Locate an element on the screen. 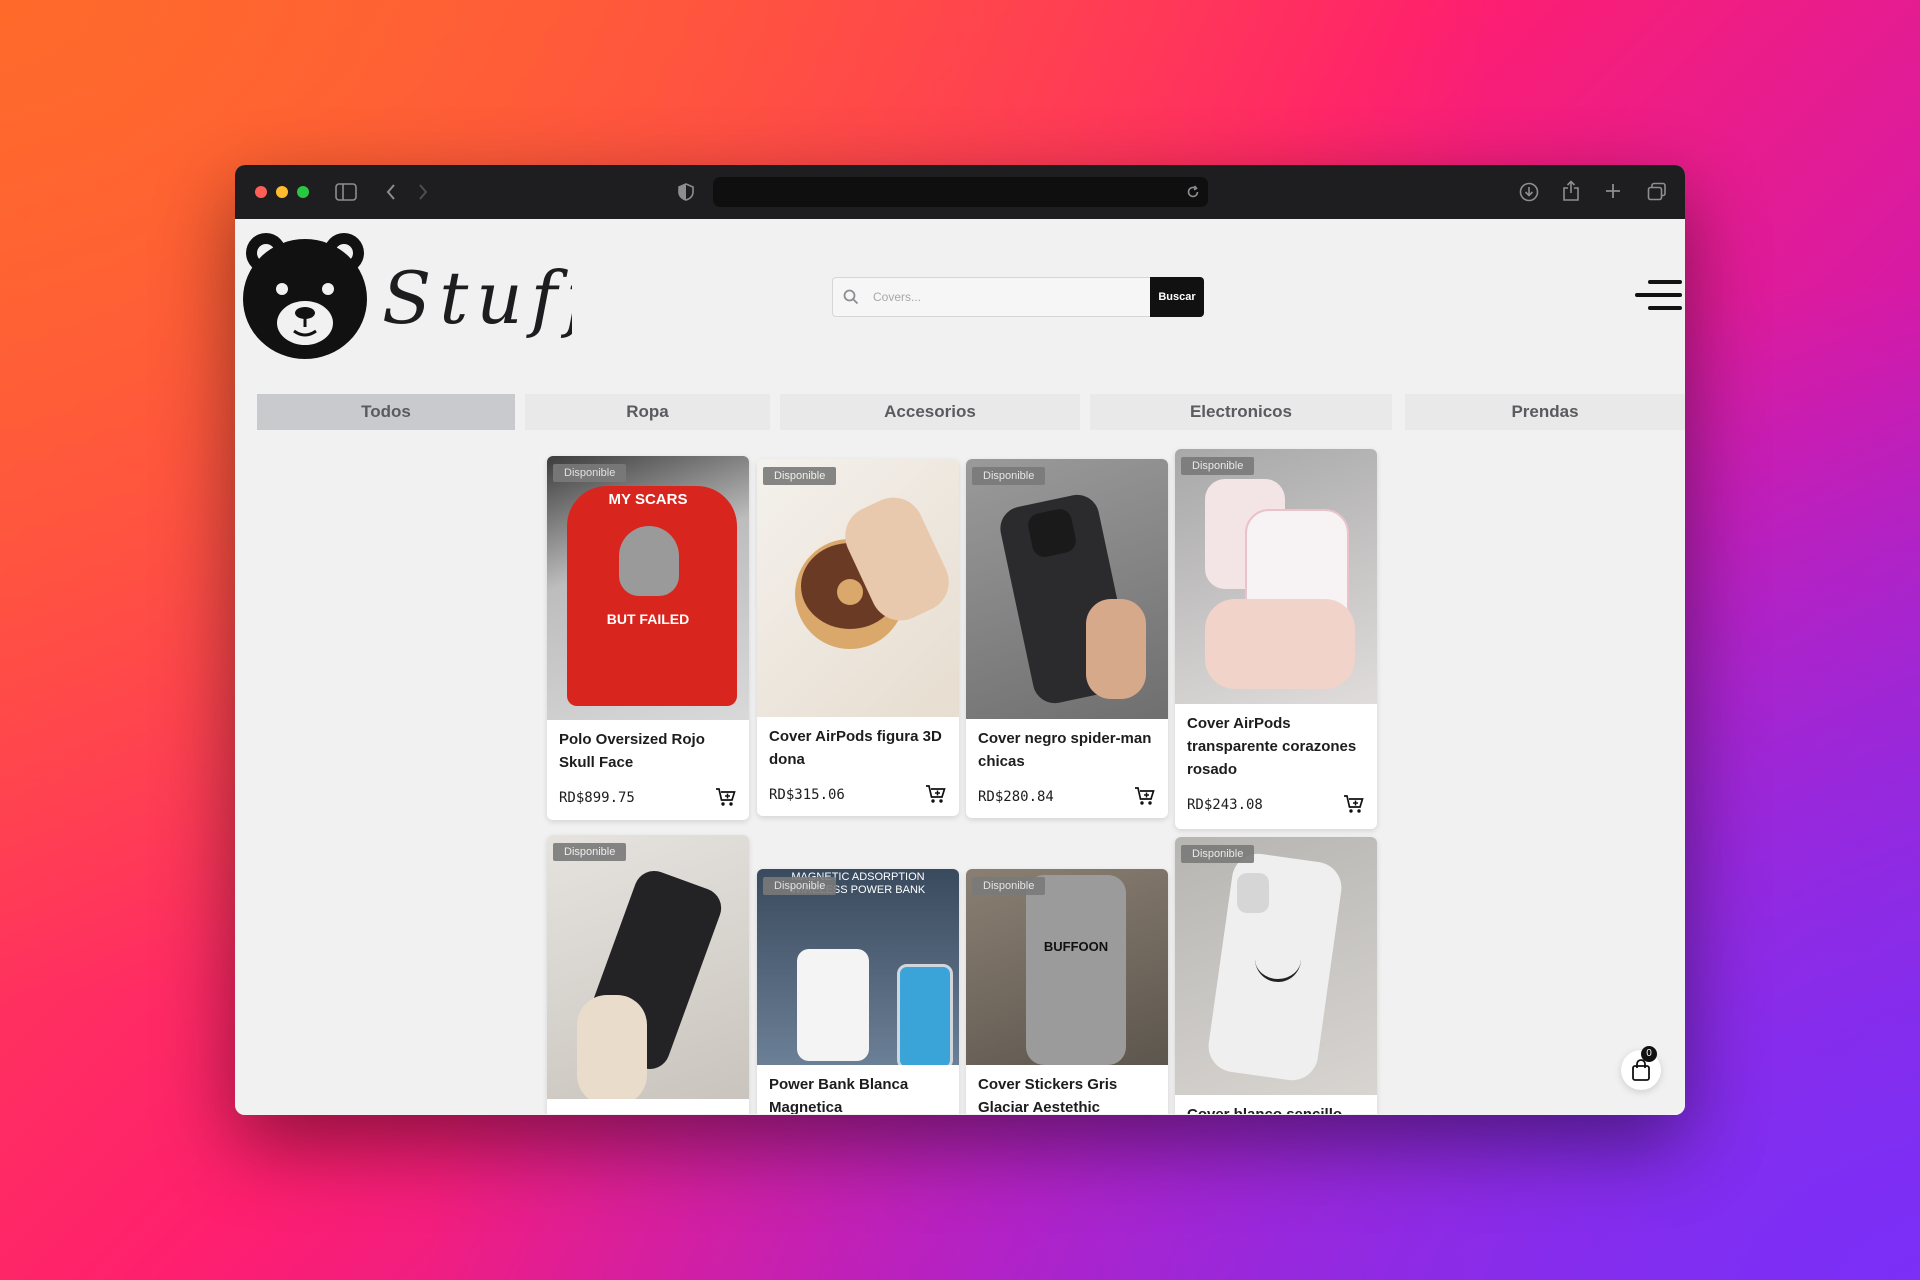 The width and height of the screenshot is (1920, 1280). privacy-shield-icon is located at coordinates (686, 192).